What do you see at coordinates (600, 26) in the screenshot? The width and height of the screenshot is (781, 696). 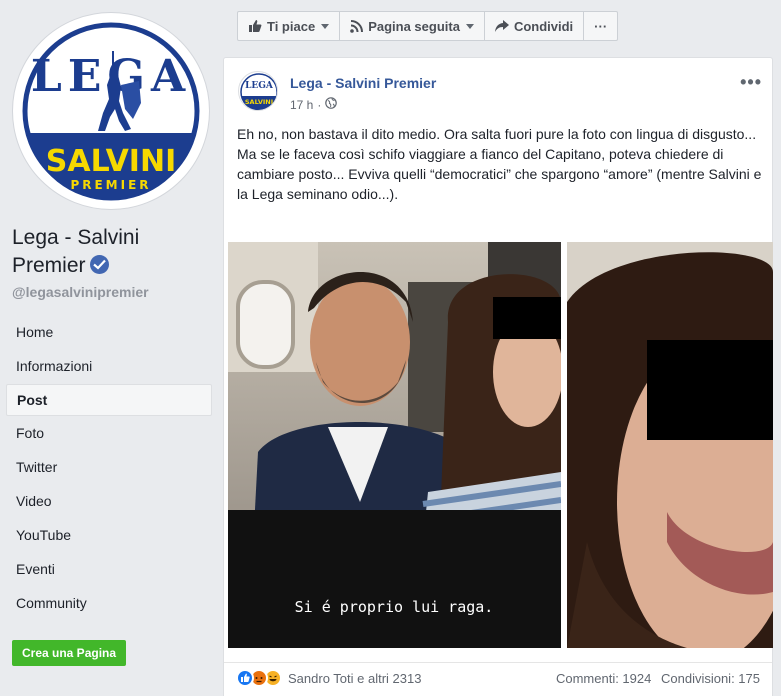 I see `more-options-button: ···` at bounding box center [600, 26].